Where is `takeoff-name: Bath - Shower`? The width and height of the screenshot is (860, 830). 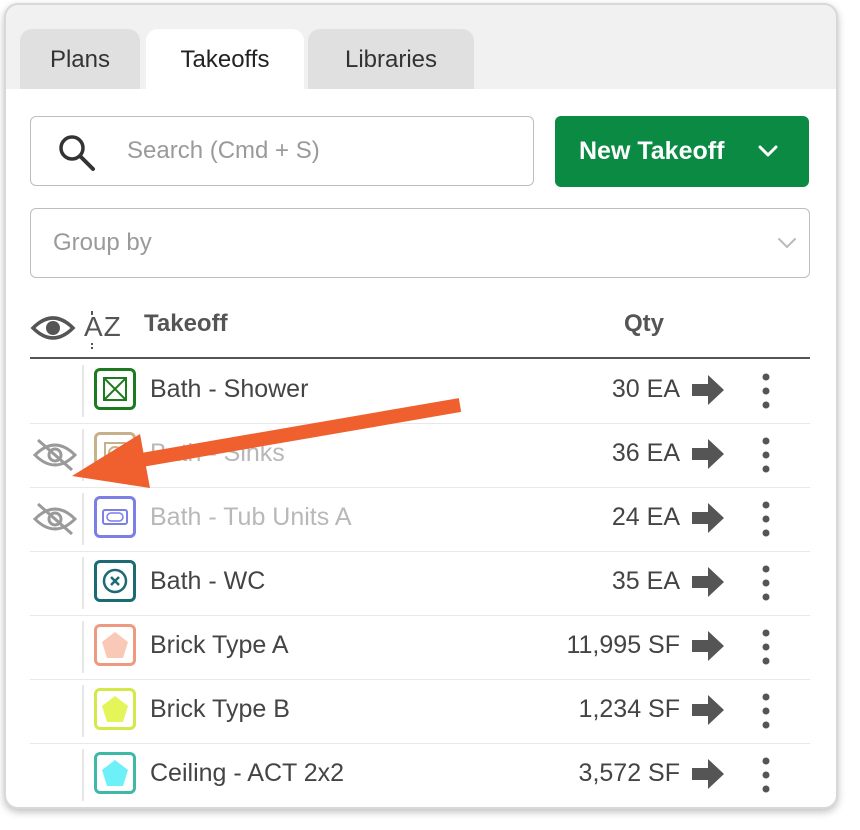
takeoff-name: Bath - Shower is located at coordinates (229, 389).